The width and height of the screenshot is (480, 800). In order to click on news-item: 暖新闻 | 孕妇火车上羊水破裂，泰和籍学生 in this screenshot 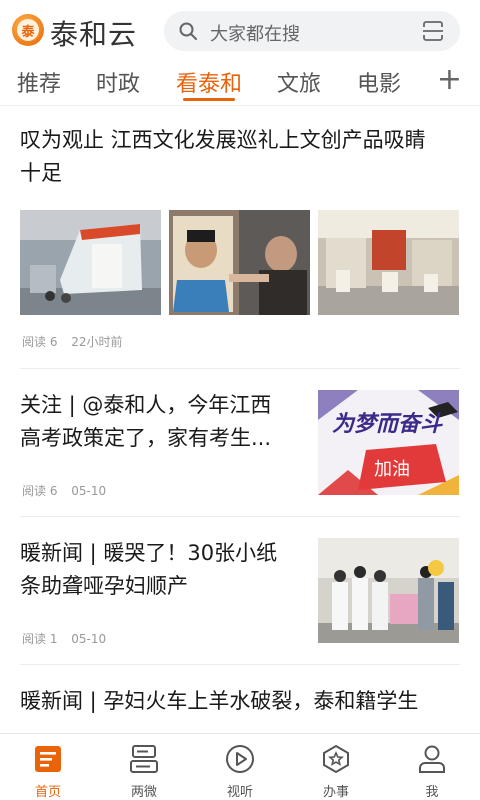, I will do `click(240, 699)`.